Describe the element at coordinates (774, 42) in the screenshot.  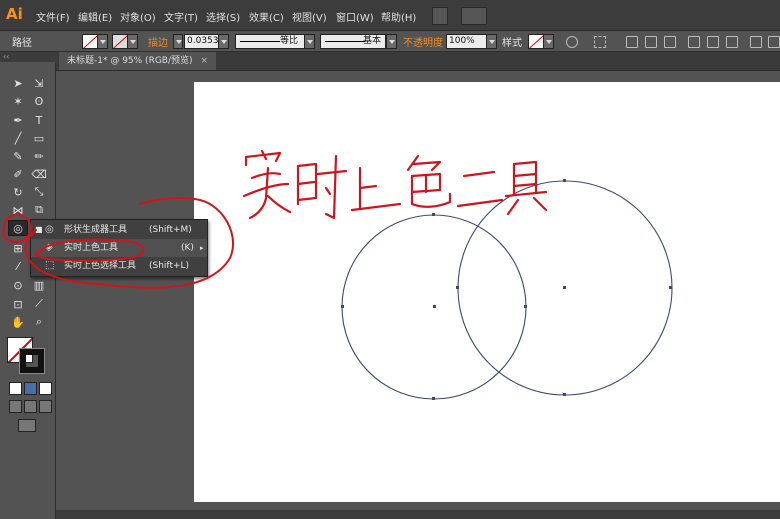
I see `distribute-center-icon` at that location.